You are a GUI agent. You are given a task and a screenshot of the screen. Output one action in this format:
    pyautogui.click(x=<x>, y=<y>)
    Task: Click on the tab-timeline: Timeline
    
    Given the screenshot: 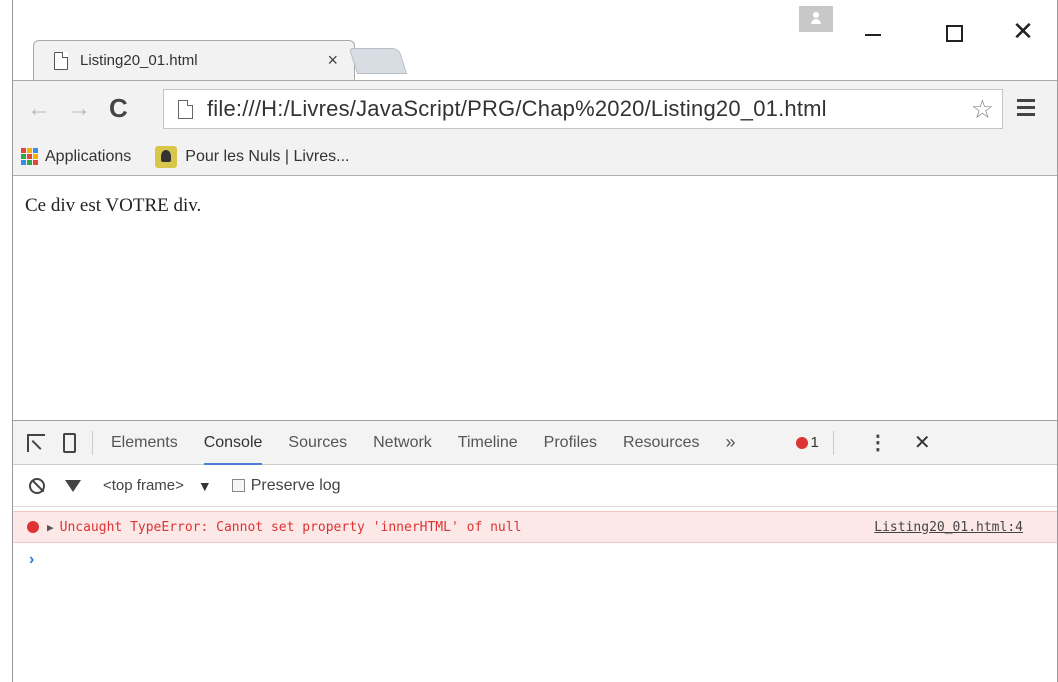 What is the action you would take?
    pyautogui.click(x=488, y=443)
    